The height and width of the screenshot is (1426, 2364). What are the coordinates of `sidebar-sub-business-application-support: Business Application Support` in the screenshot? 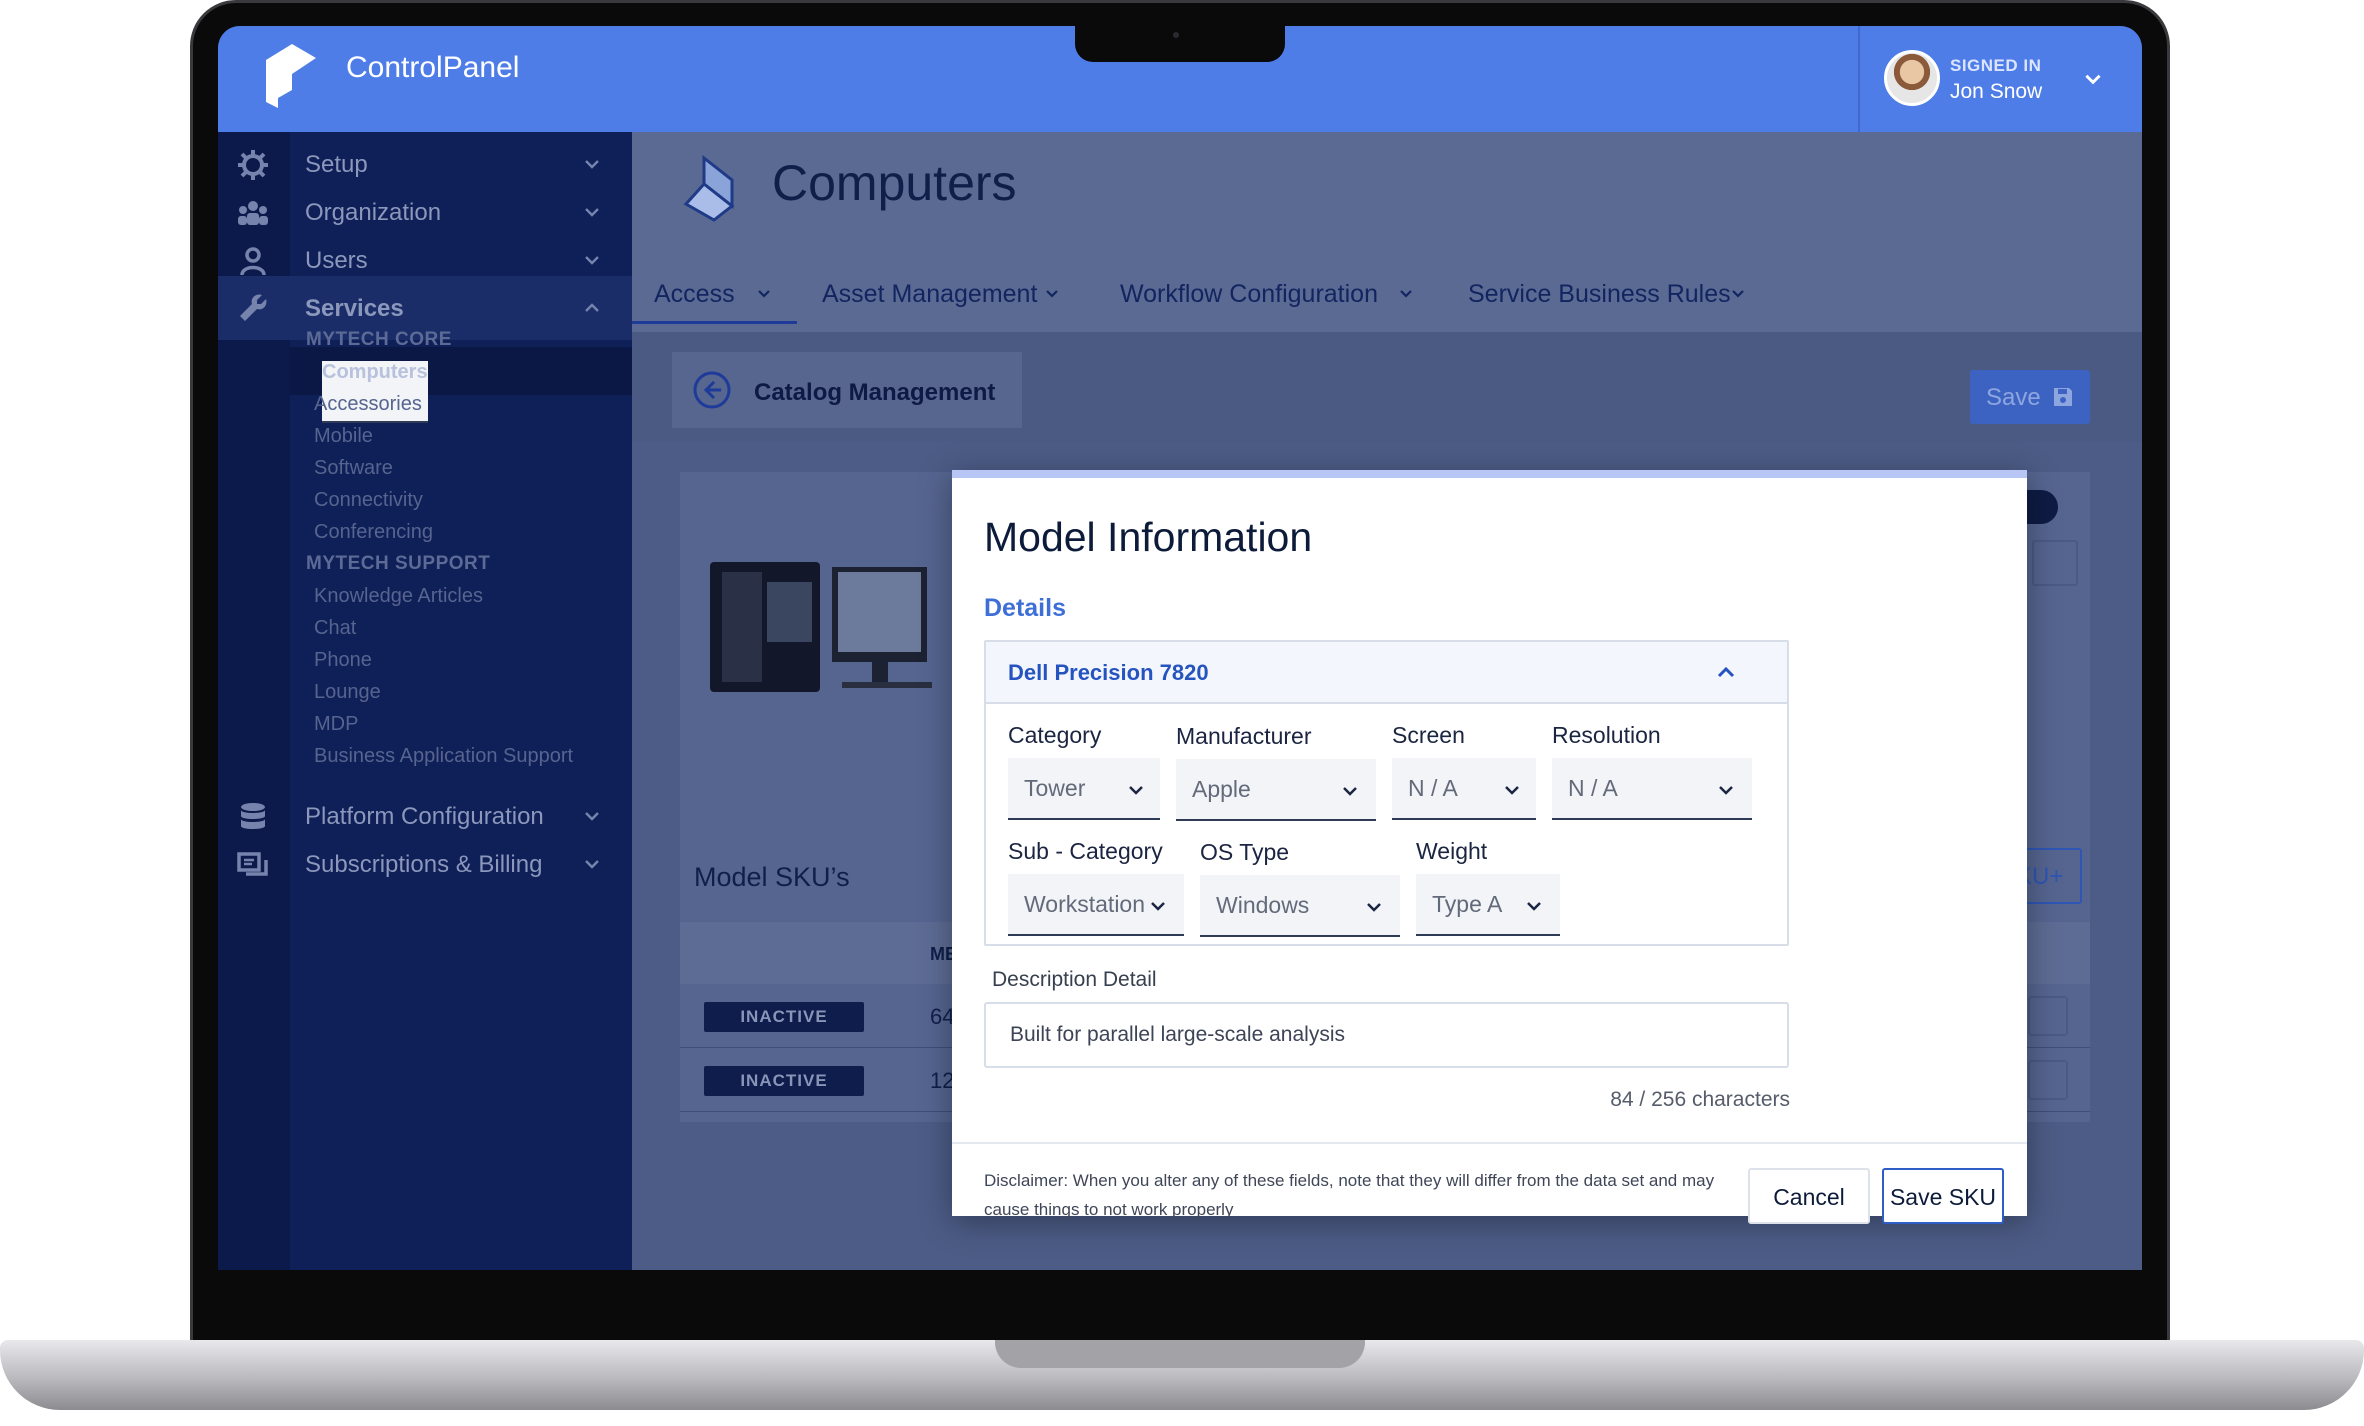 It's located at (443, 756).